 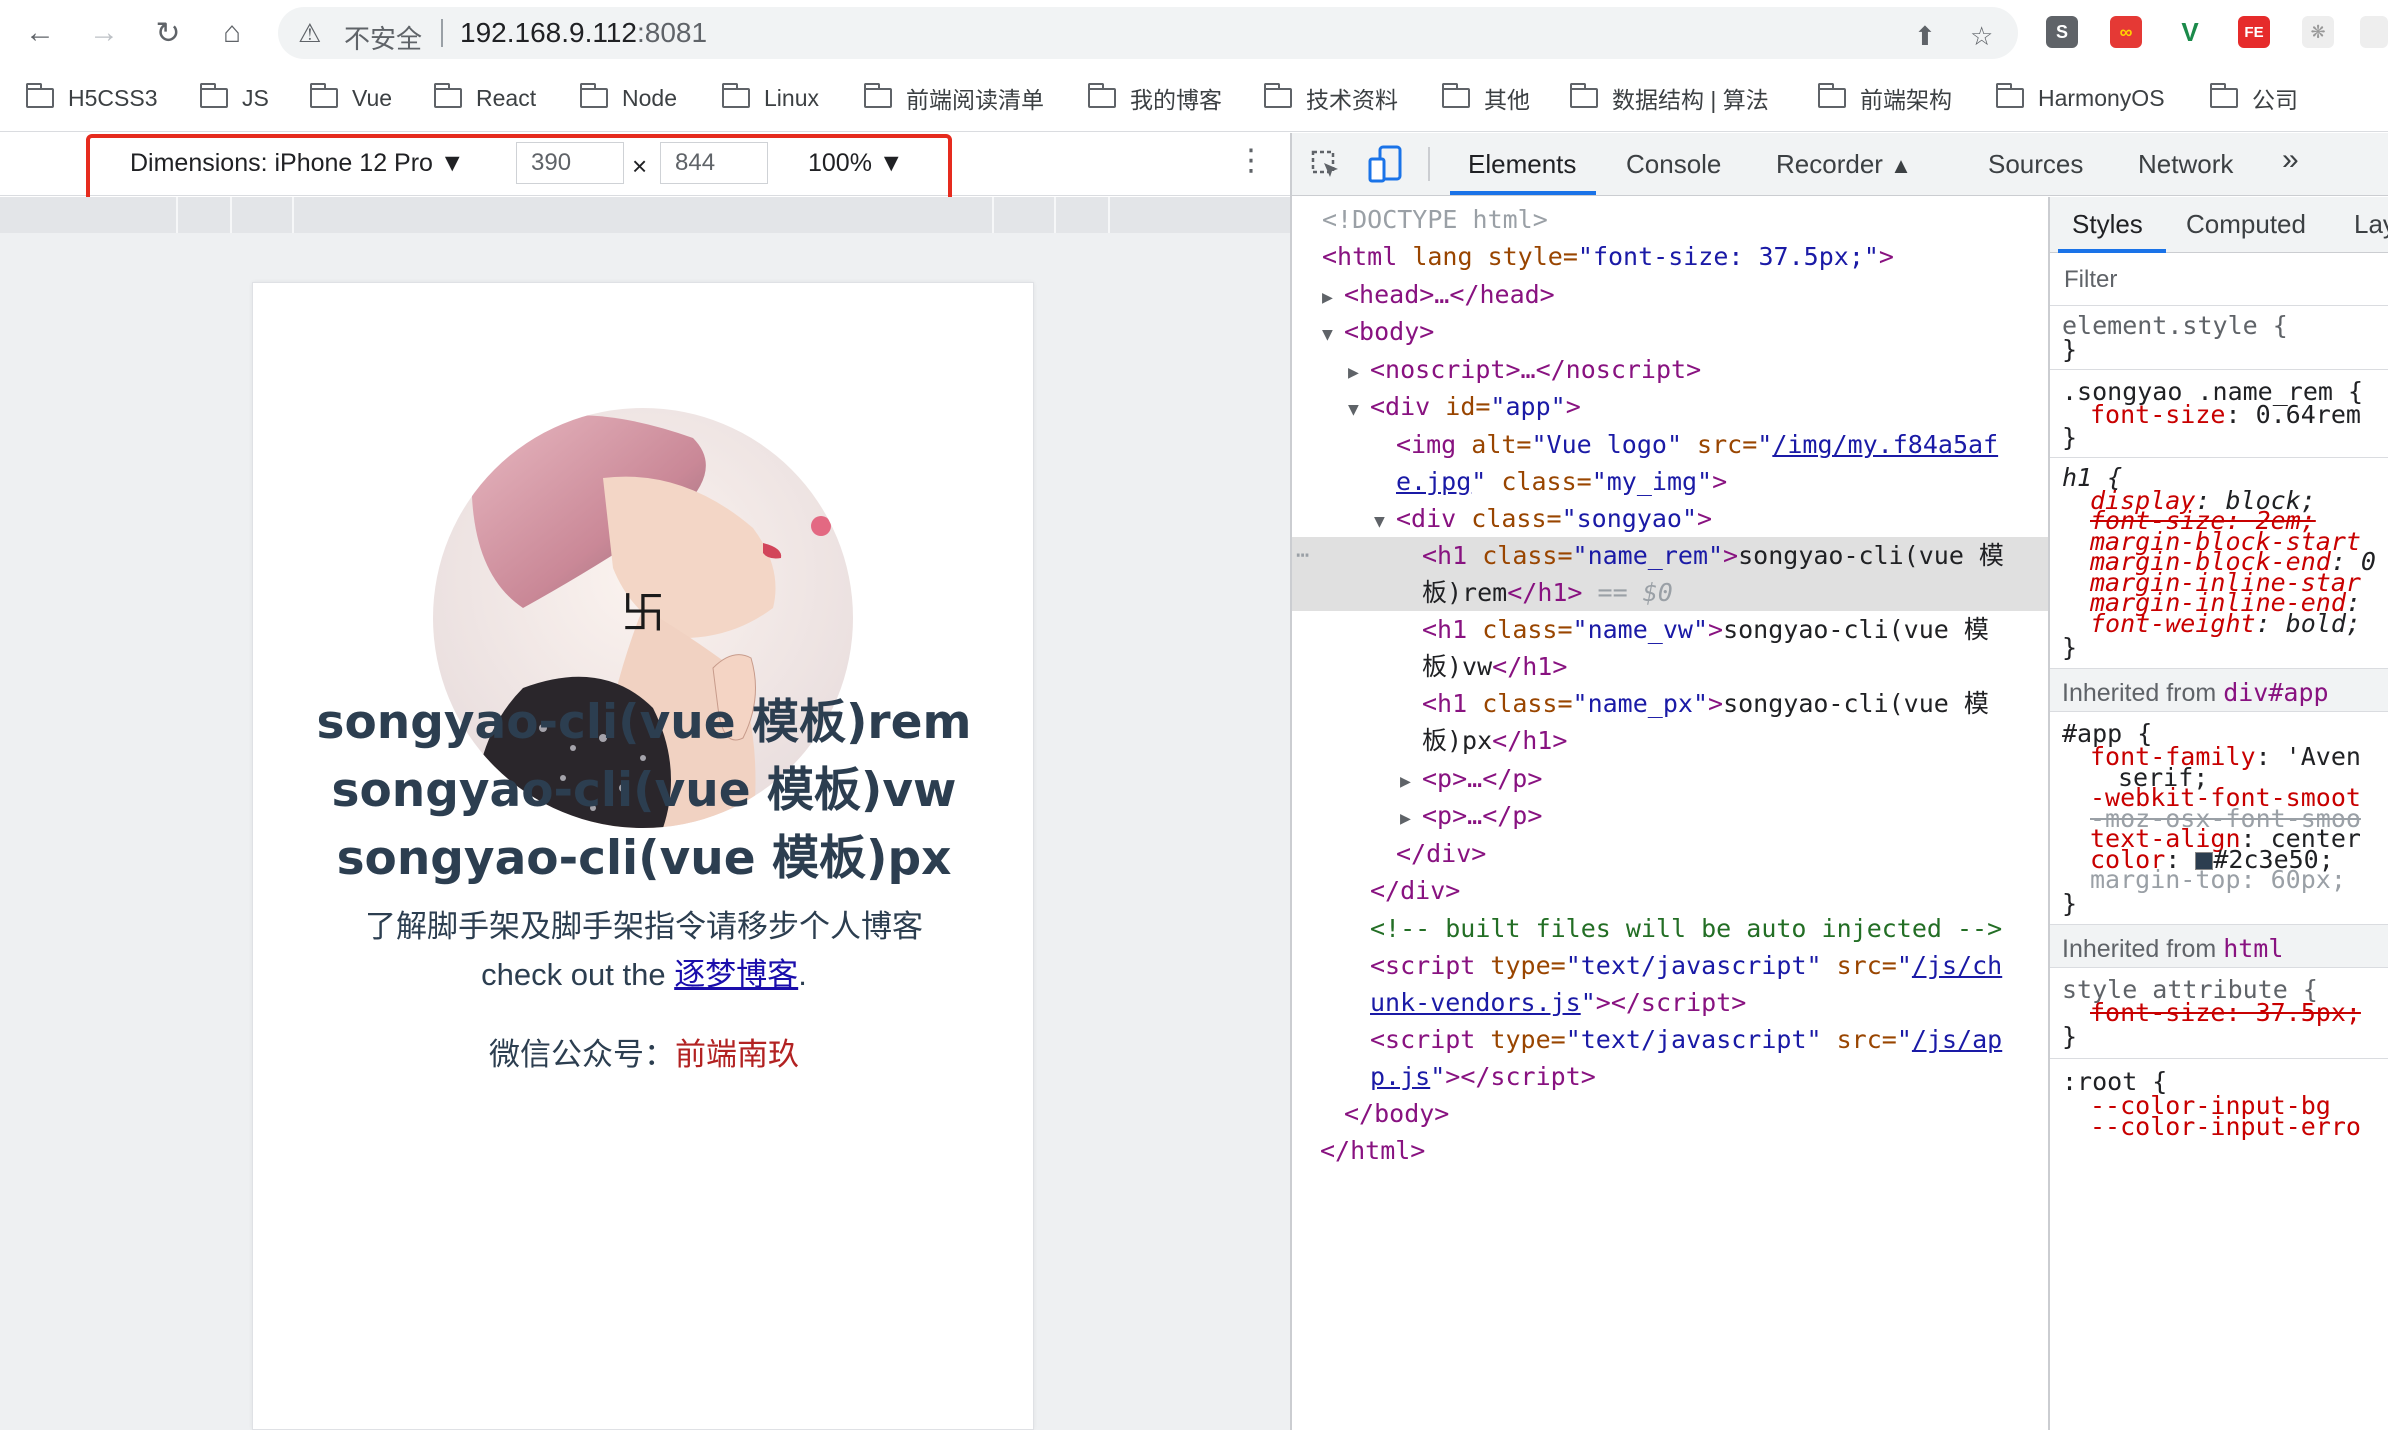 What do you see at coordinates (2080, 98) in the screenshot?
I see `bookmark-folder: HarmonyOS` at bounding box center [2080, 98].